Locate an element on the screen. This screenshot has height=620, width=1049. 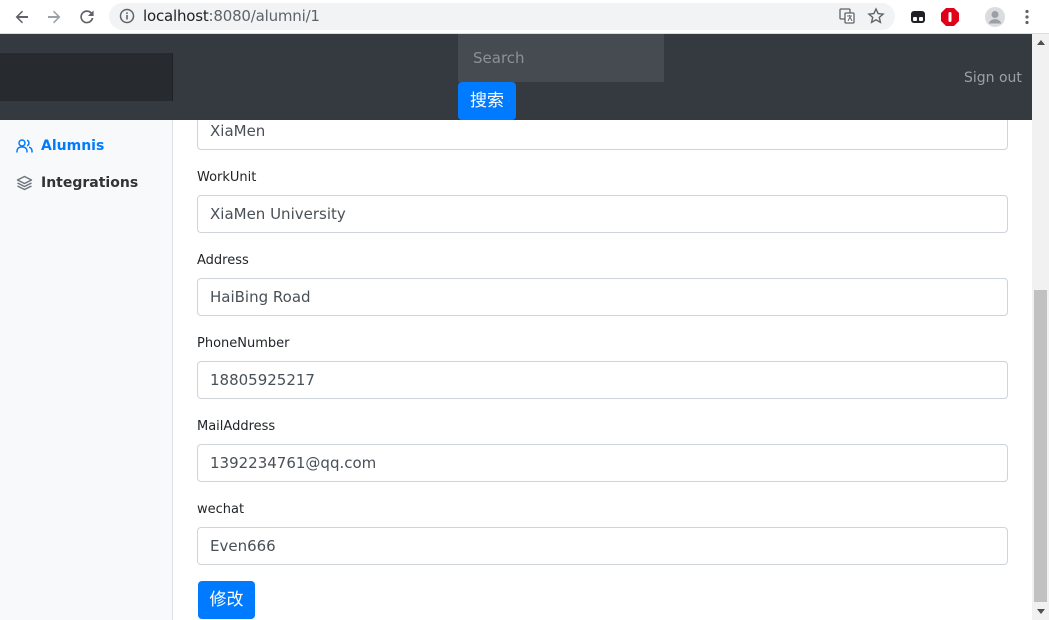
sidebar-item-integrations: Integrations is located at coordinates (77, 183).